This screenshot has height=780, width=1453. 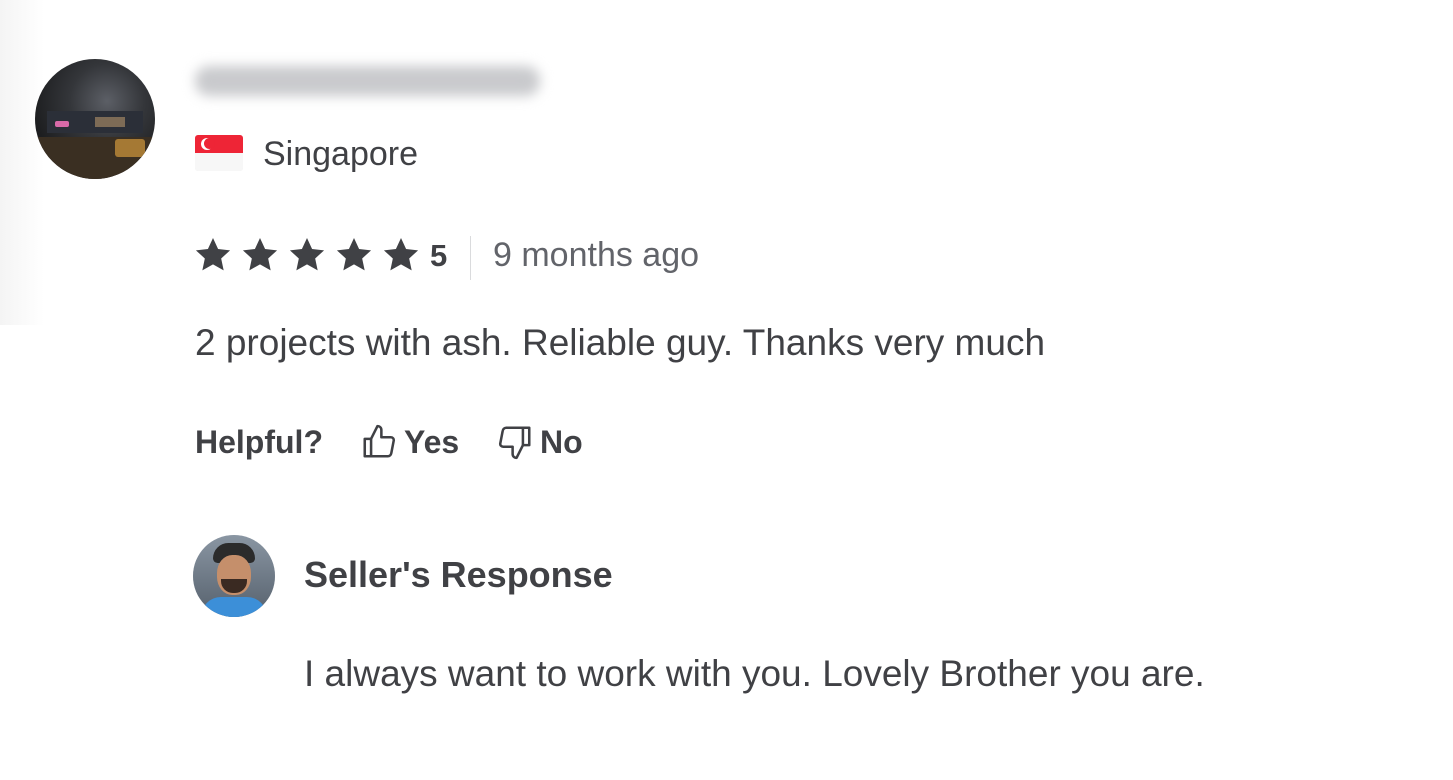 What do you see at coordinates (367, 81) in the screenshot?
I see `reviewer-username: anonymousreviewer123` at bounding box center [367, 81].